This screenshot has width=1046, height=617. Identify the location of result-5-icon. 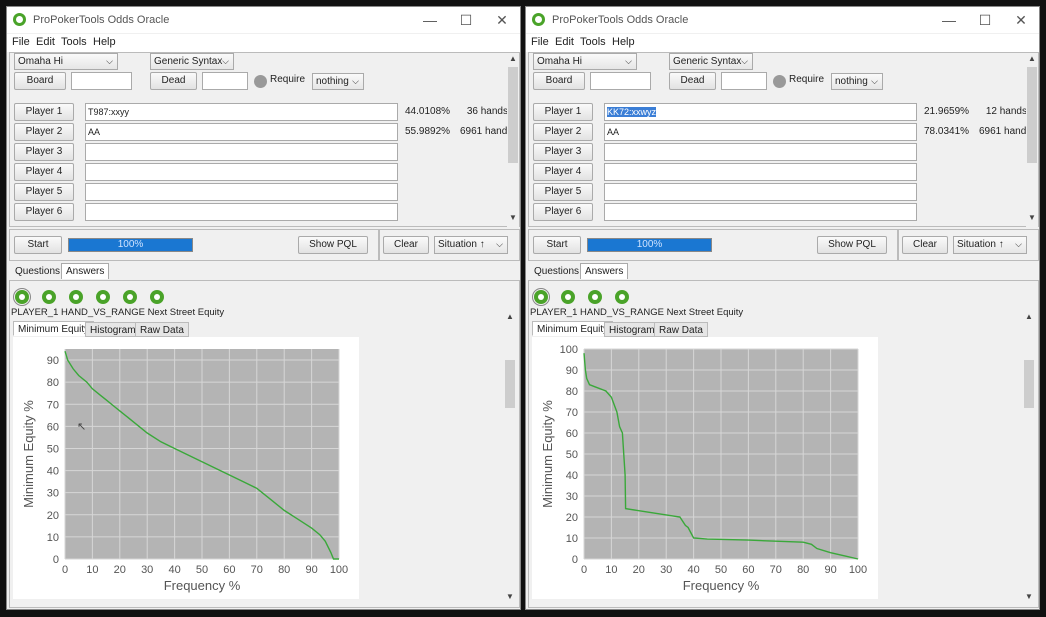
(130, 297).